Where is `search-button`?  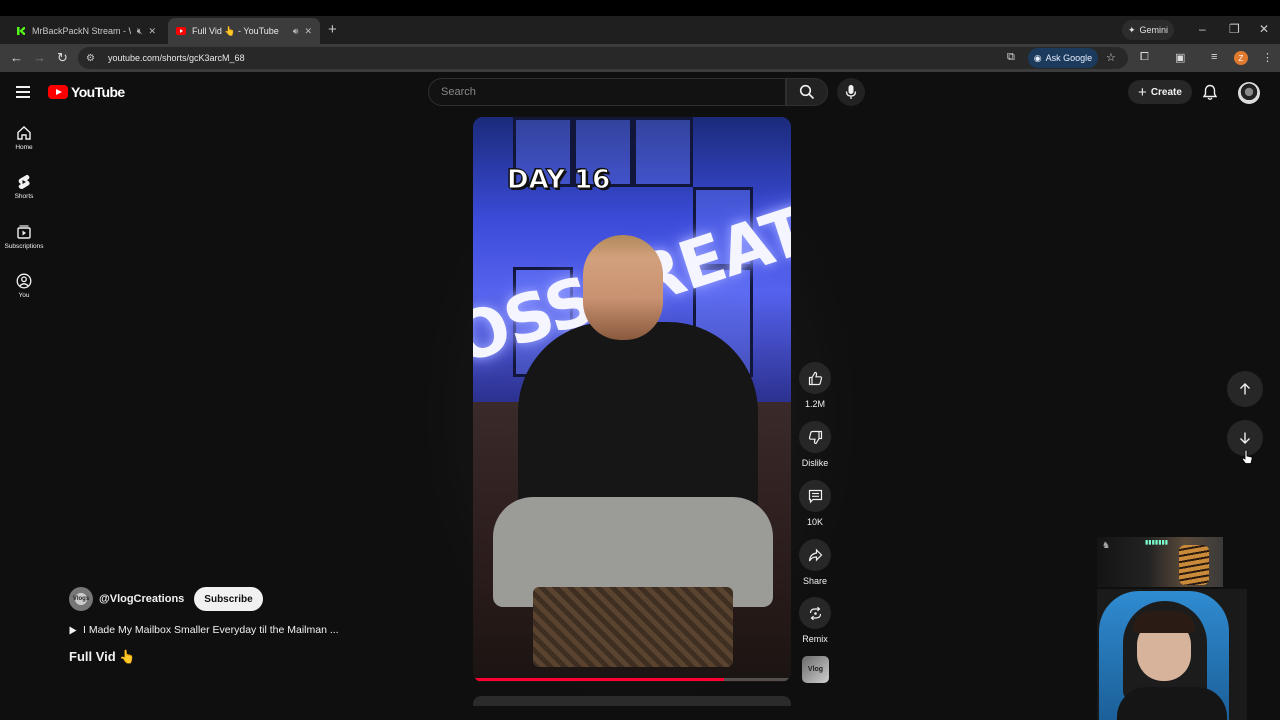 search-button is located at coordinates (807, 92).